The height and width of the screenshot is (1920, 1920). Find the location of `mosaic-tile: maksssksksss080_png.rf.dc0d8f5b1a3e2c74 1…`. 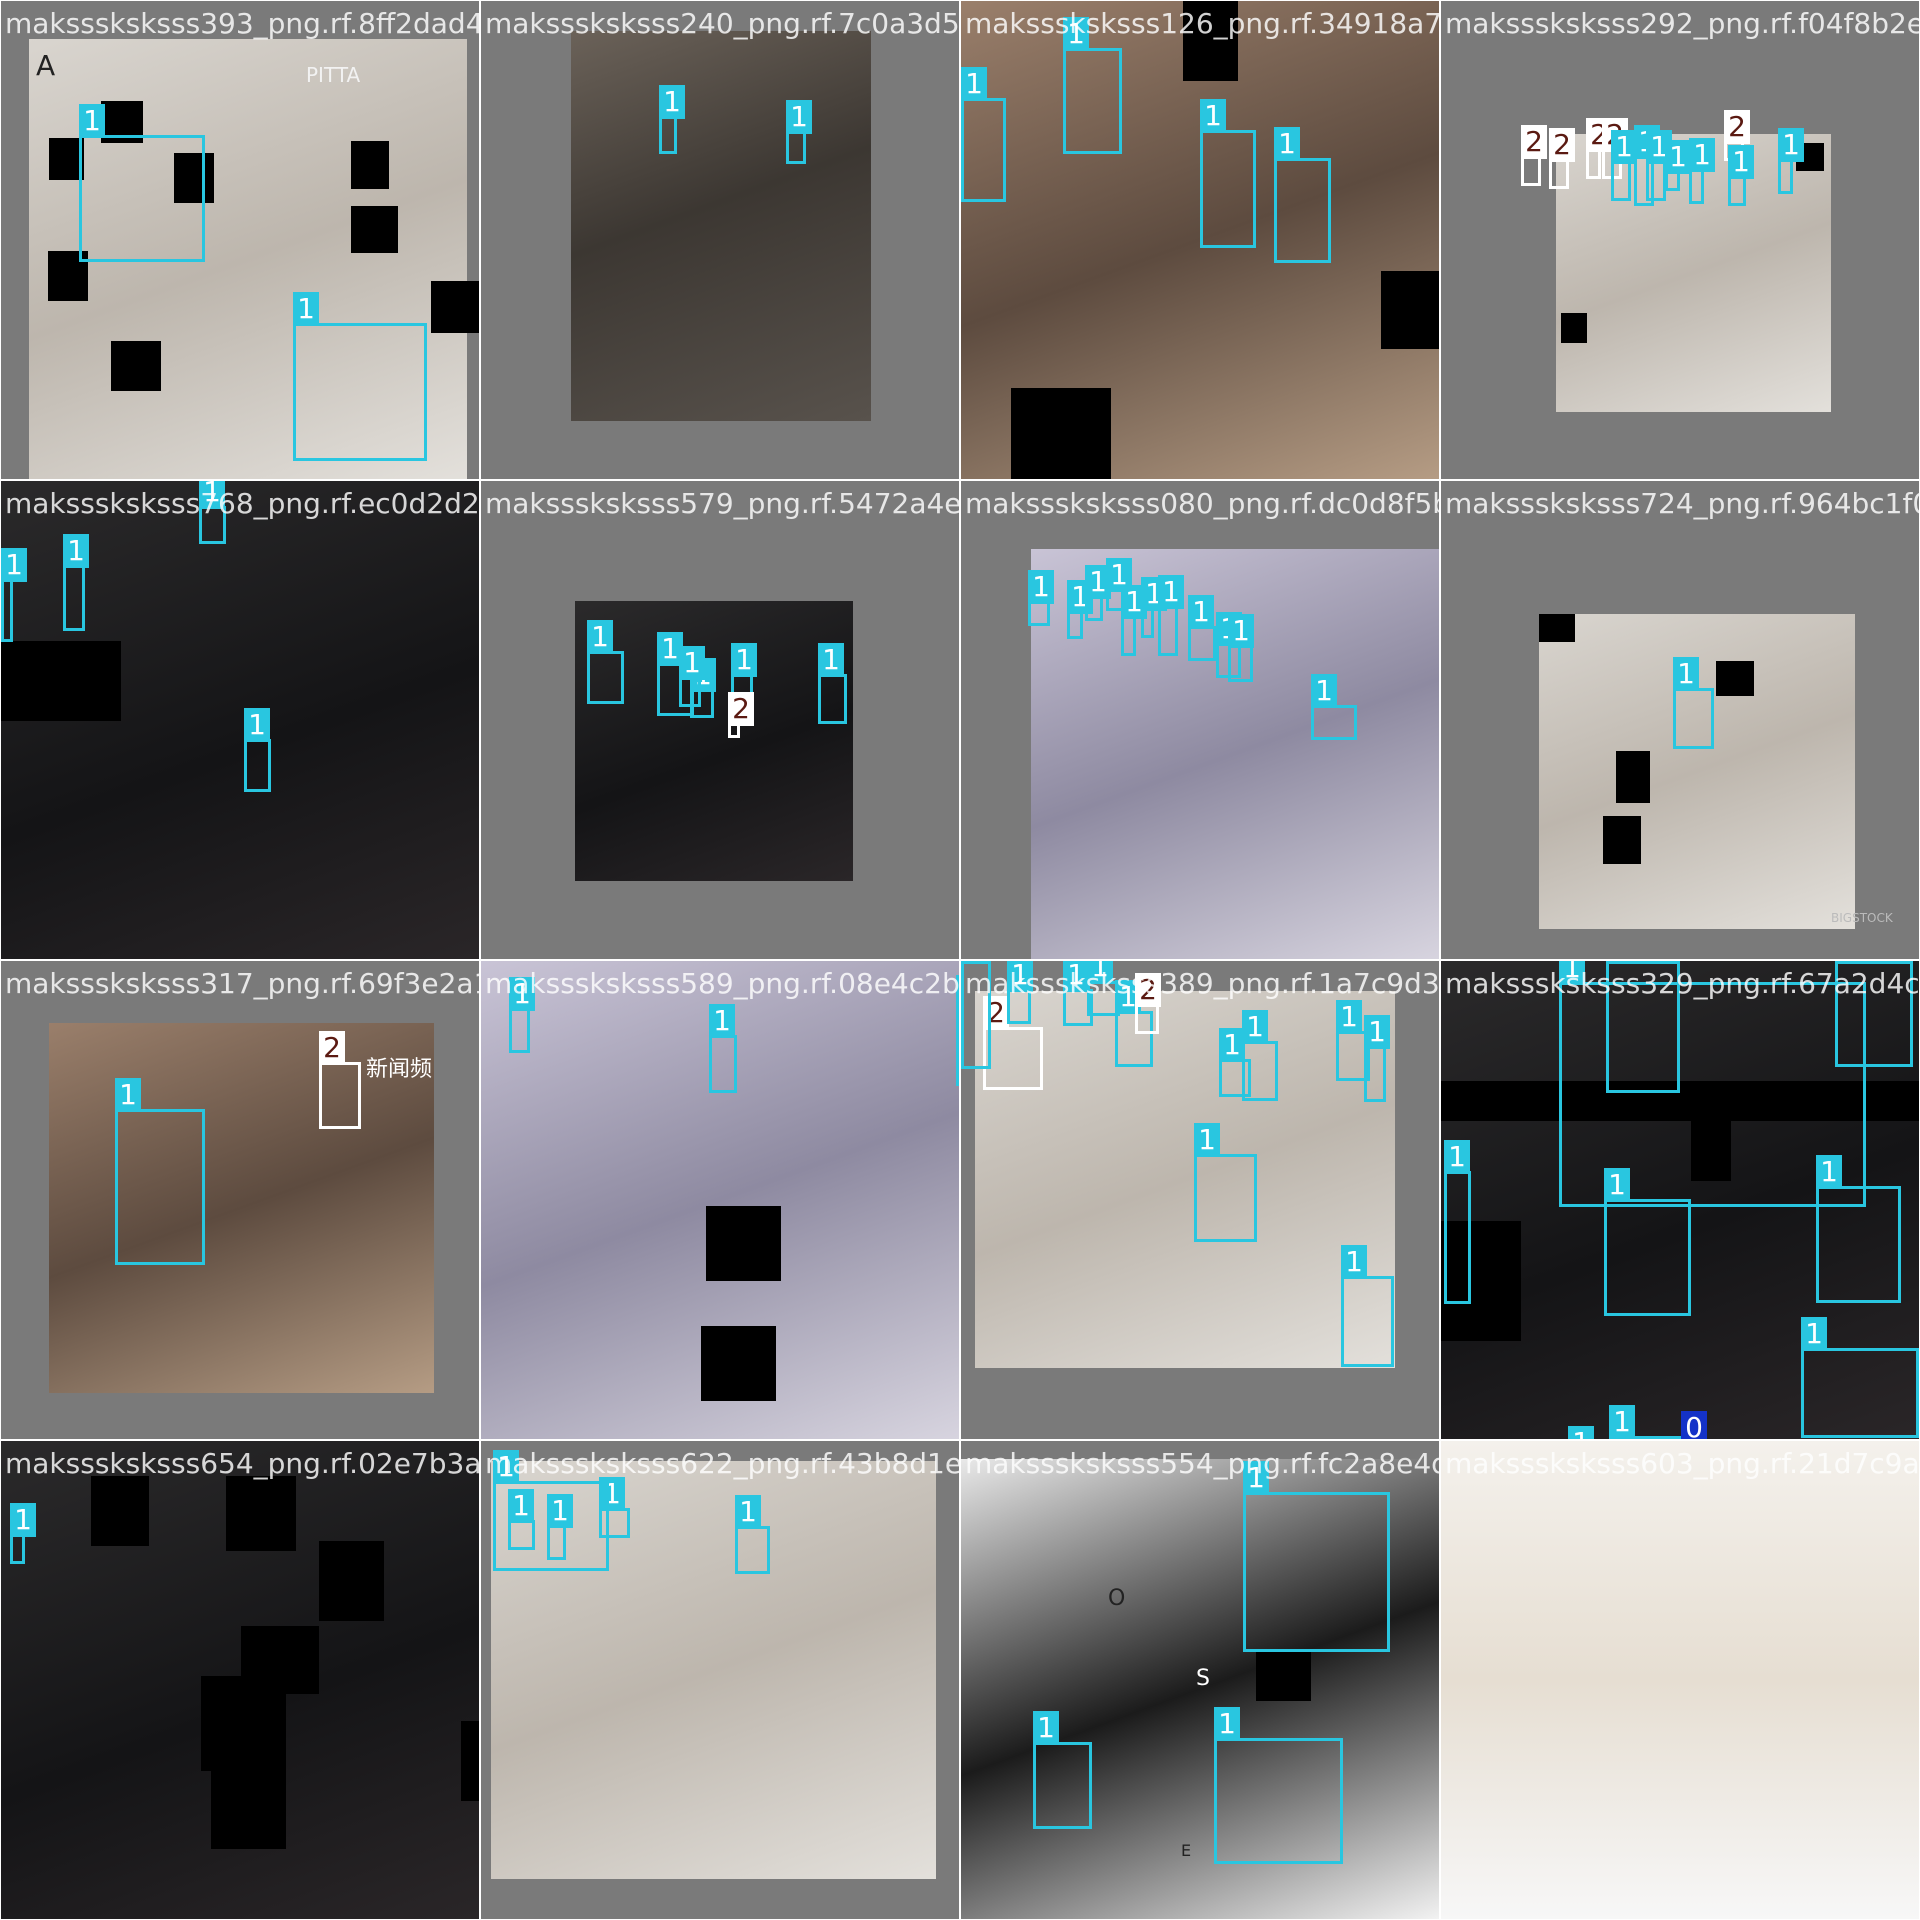

mosaic-tile: maksssksksss080_png.rf.dc0d8f5b1a3e2c74 1… is located at coordinates (1200, 720).